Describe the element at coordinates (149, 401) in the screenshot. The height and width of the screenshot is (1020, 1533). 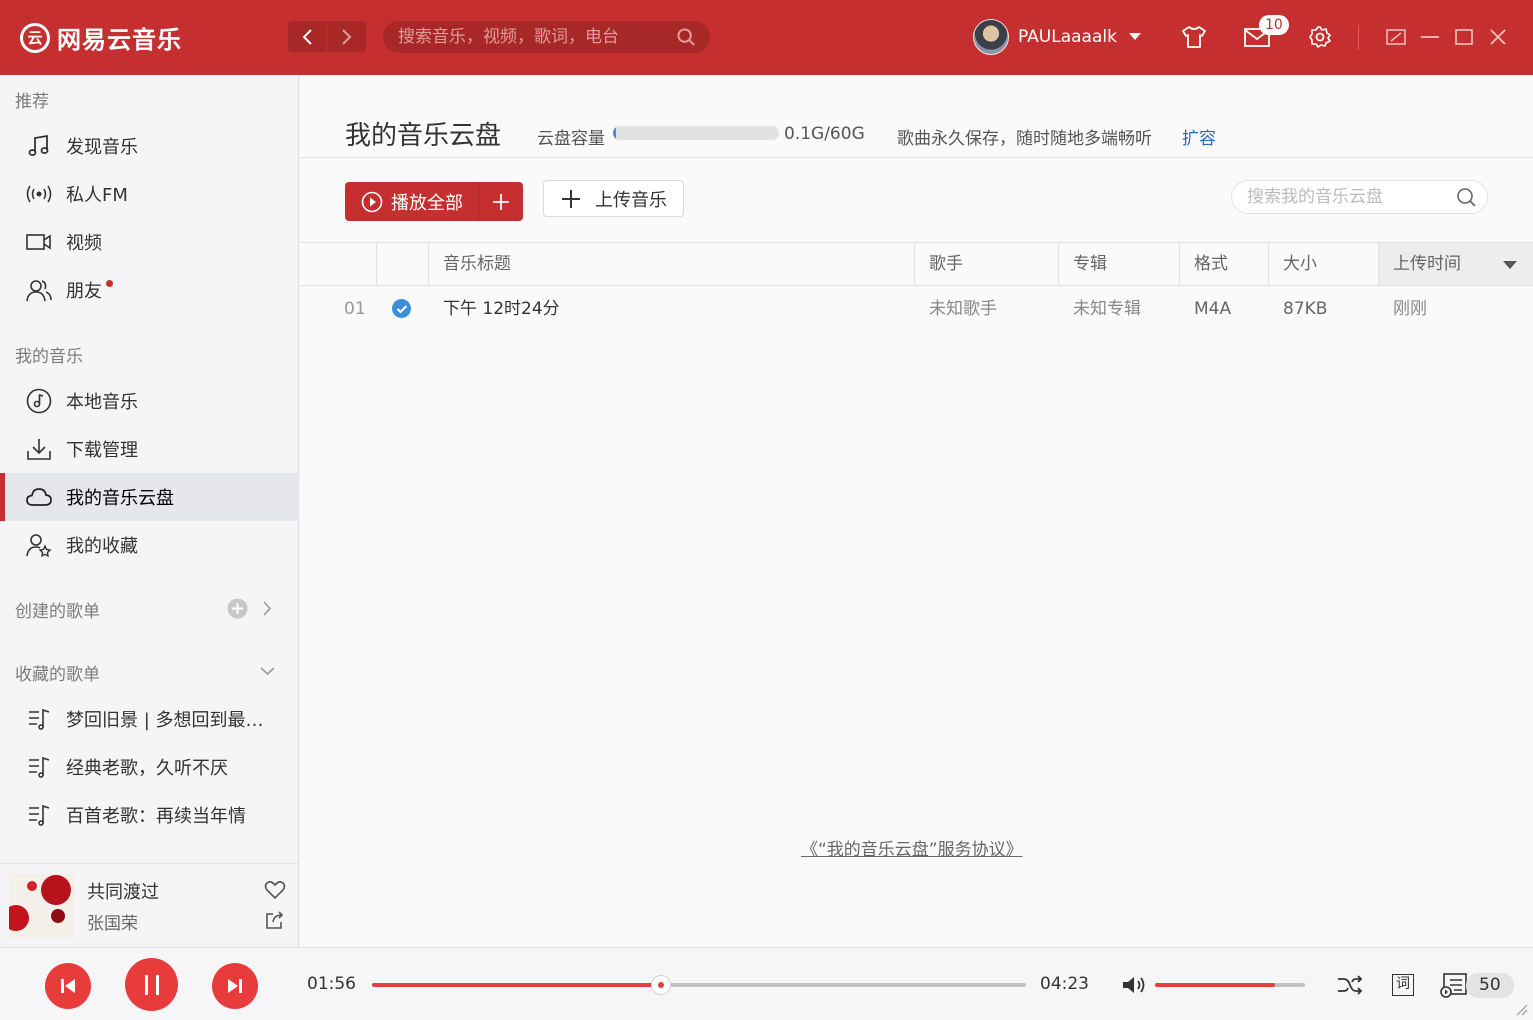
I see `sidebar-item-local-music: 本地音乐` at that location.